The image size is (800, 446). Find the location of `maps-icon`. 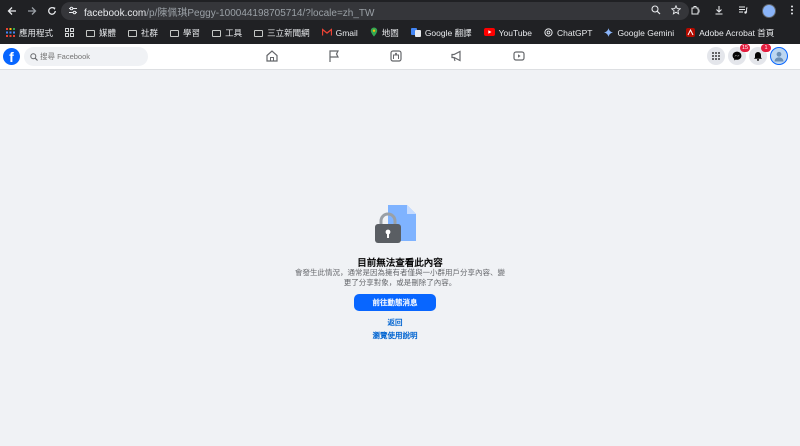

maps-icon is located at coordinates (374, 33).